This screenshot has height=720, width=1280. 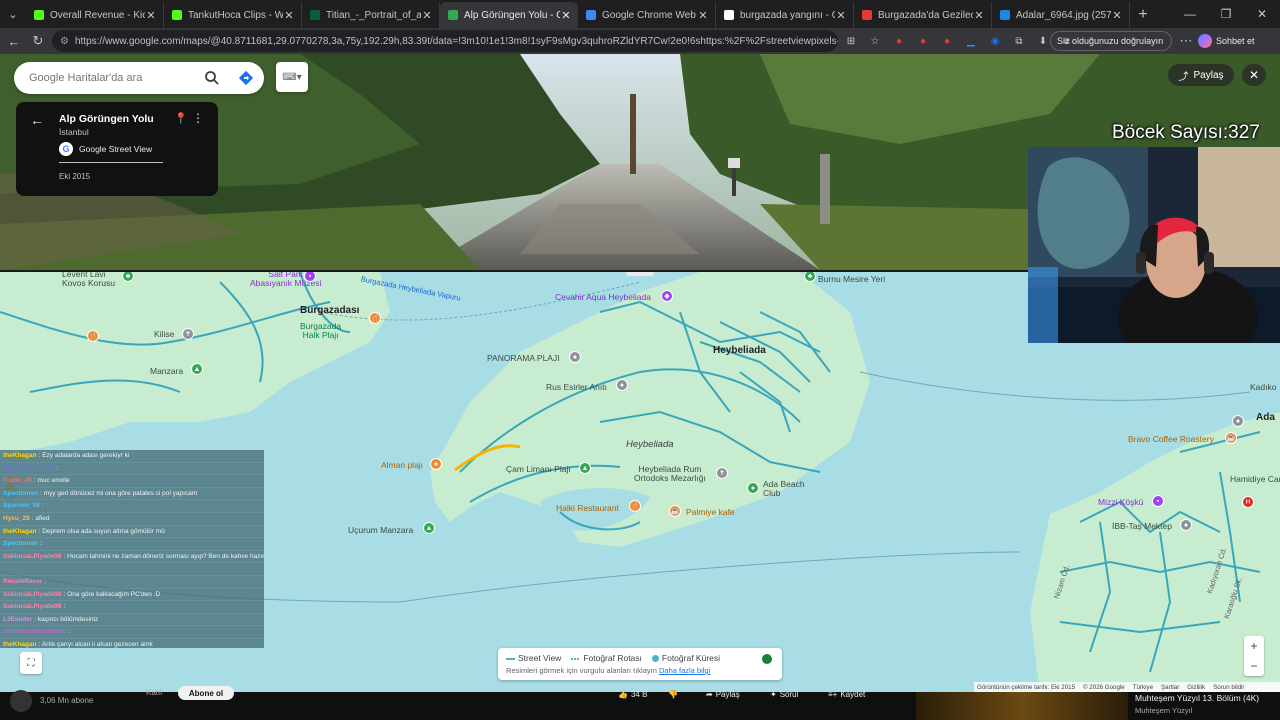 I want to click on map-label-palmiye-kafe: Palmiye kafe, so click(x=710, y=512).